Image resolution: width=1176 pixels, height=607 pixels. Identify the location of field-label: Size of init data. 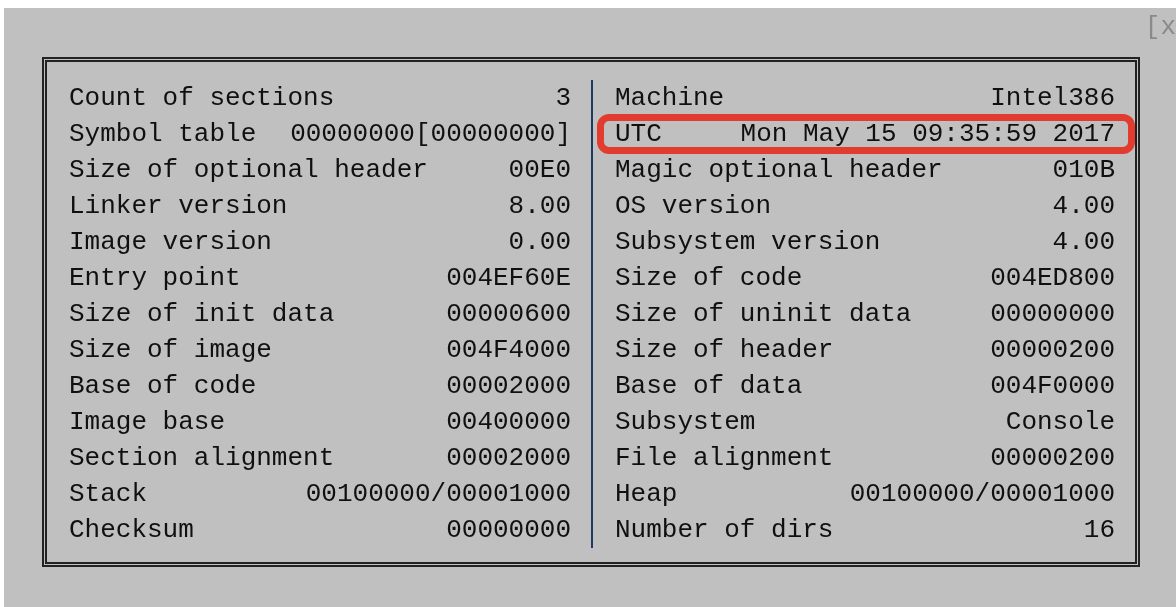
(202, 314).